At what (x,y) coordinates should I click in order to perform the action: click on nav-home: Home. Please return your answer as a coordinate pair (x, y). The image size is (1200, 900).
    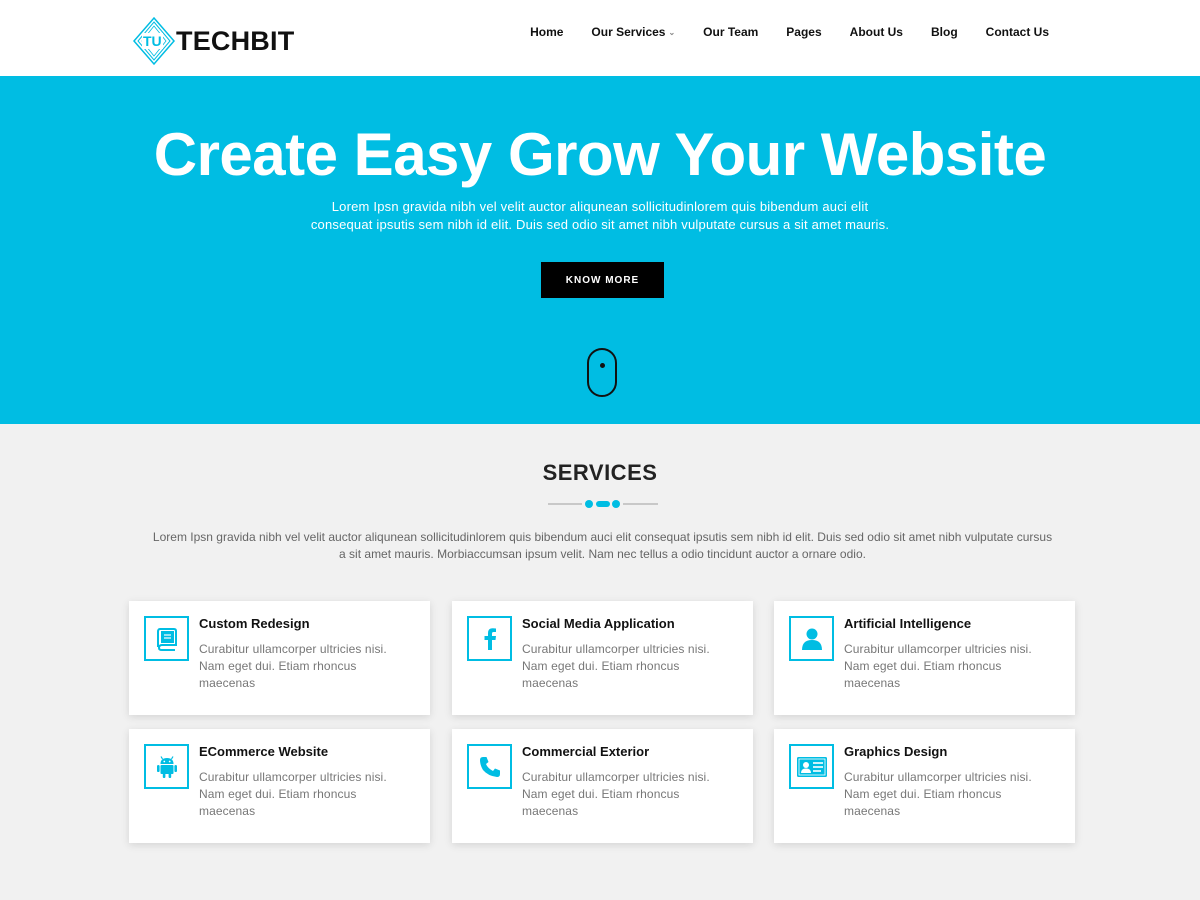
    Looking at the image, I should click on (546, 32).